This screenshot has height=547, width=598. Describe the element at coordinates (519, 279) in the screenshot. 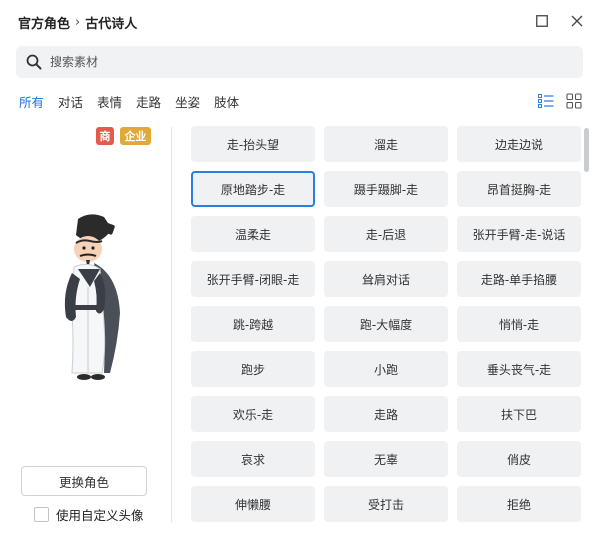

I see `action-item: 走路-单手掐腰` at that location.